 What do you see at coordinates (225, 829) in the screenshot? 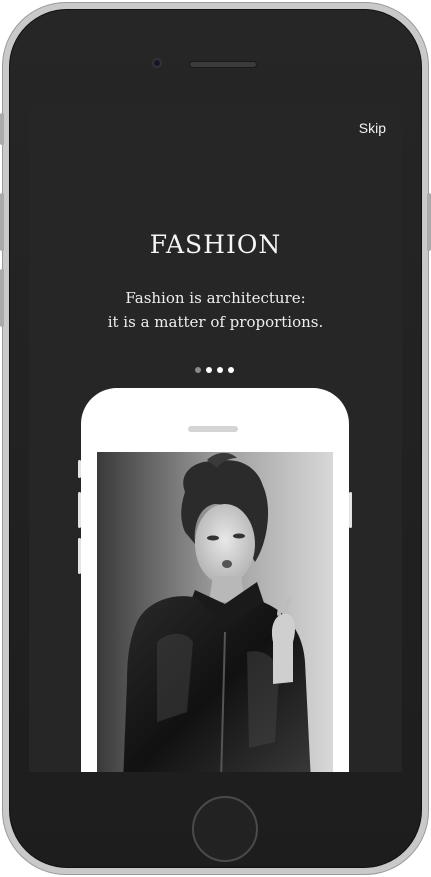
I see `home-button` at bounding box center [225, 829].